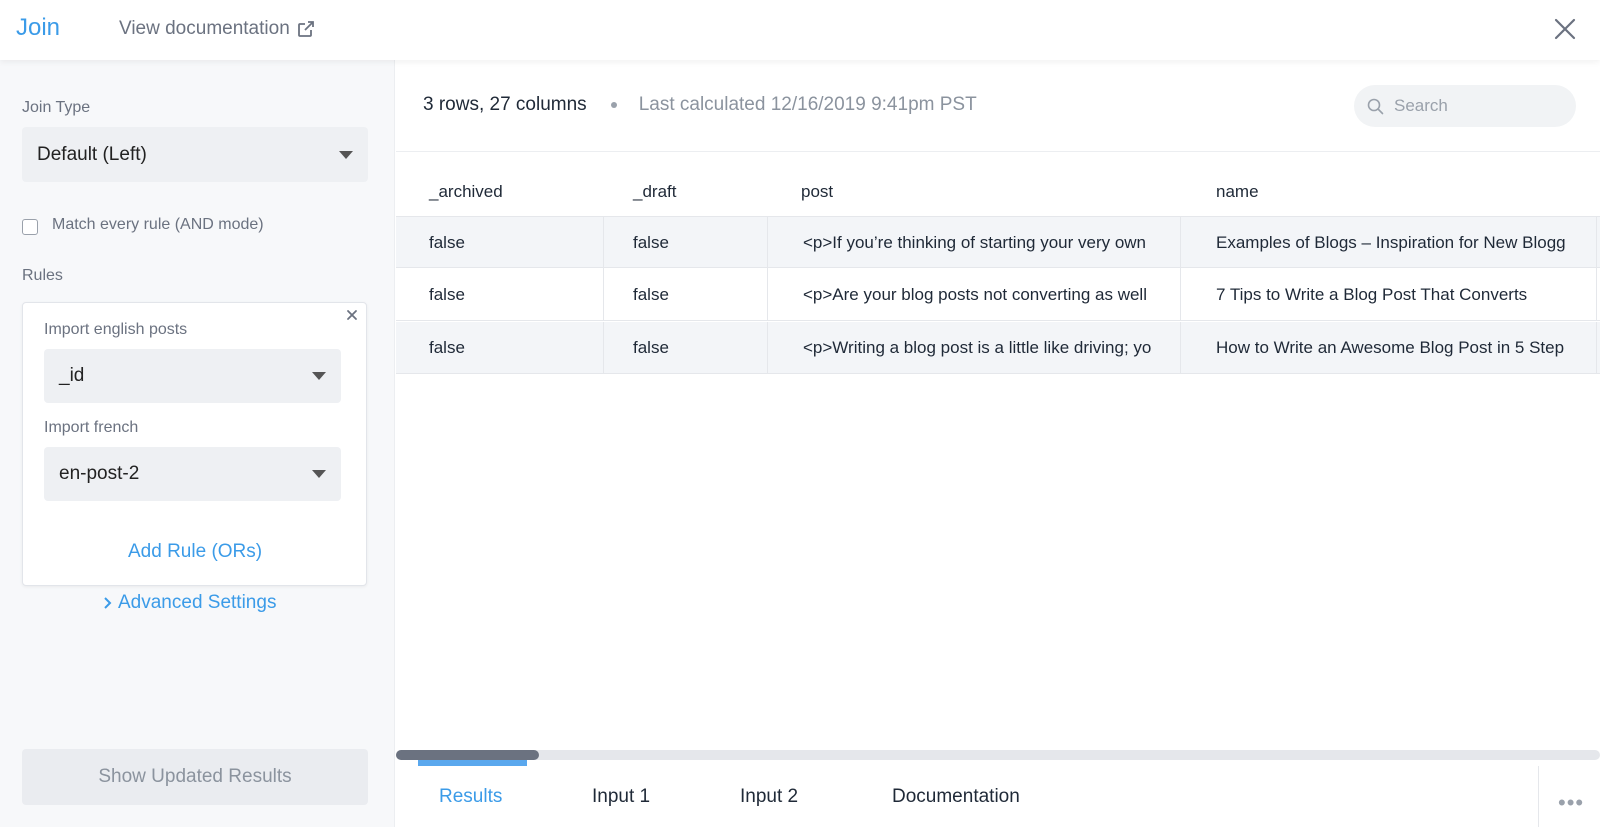 The height and width of the screenshot is (827, 1600). I want to click on advanced-settings-label: Advanced Settings, so click(197, 602).